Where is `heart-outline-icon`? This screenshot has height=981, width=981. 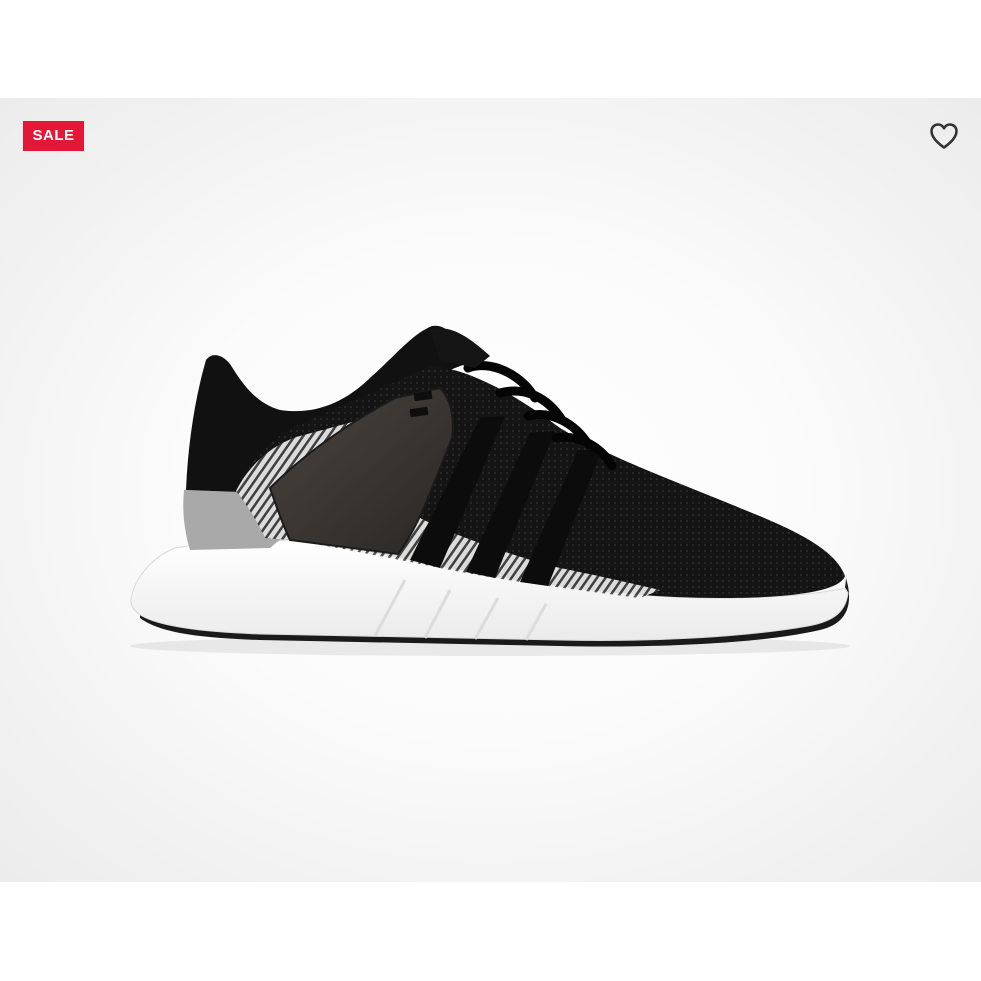
heart-outline-icon is located at coordinates (944, 136).